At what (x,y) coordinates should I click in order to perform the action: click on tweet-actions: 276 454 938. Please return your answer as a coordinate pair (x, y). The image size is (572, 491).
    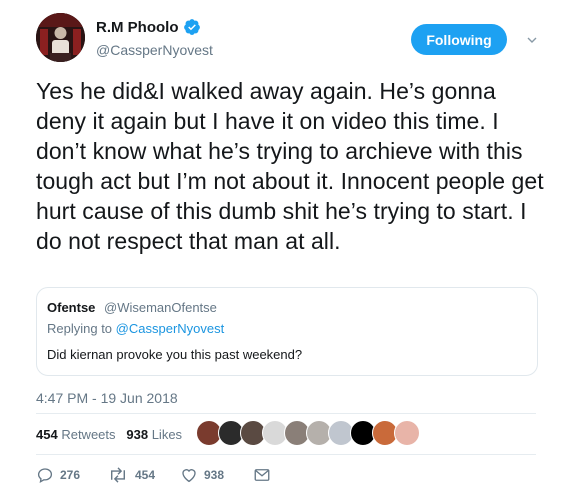
    Looking at the image, I should click on (186, 476).